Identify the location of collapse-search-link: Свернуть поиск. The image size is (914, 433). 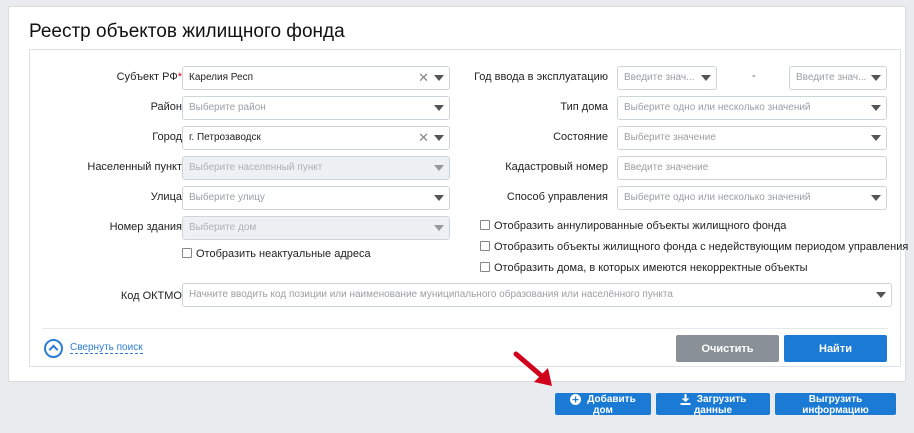
(106, 348).